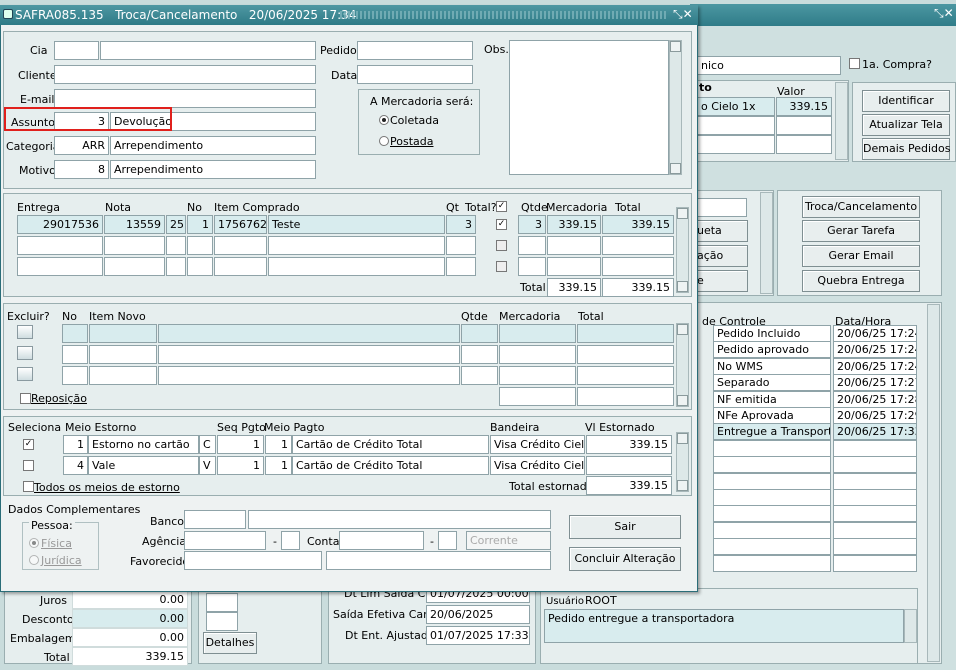 This screenshot has height=670, width=956. I want to click on agencia-field, so click(225, 540).